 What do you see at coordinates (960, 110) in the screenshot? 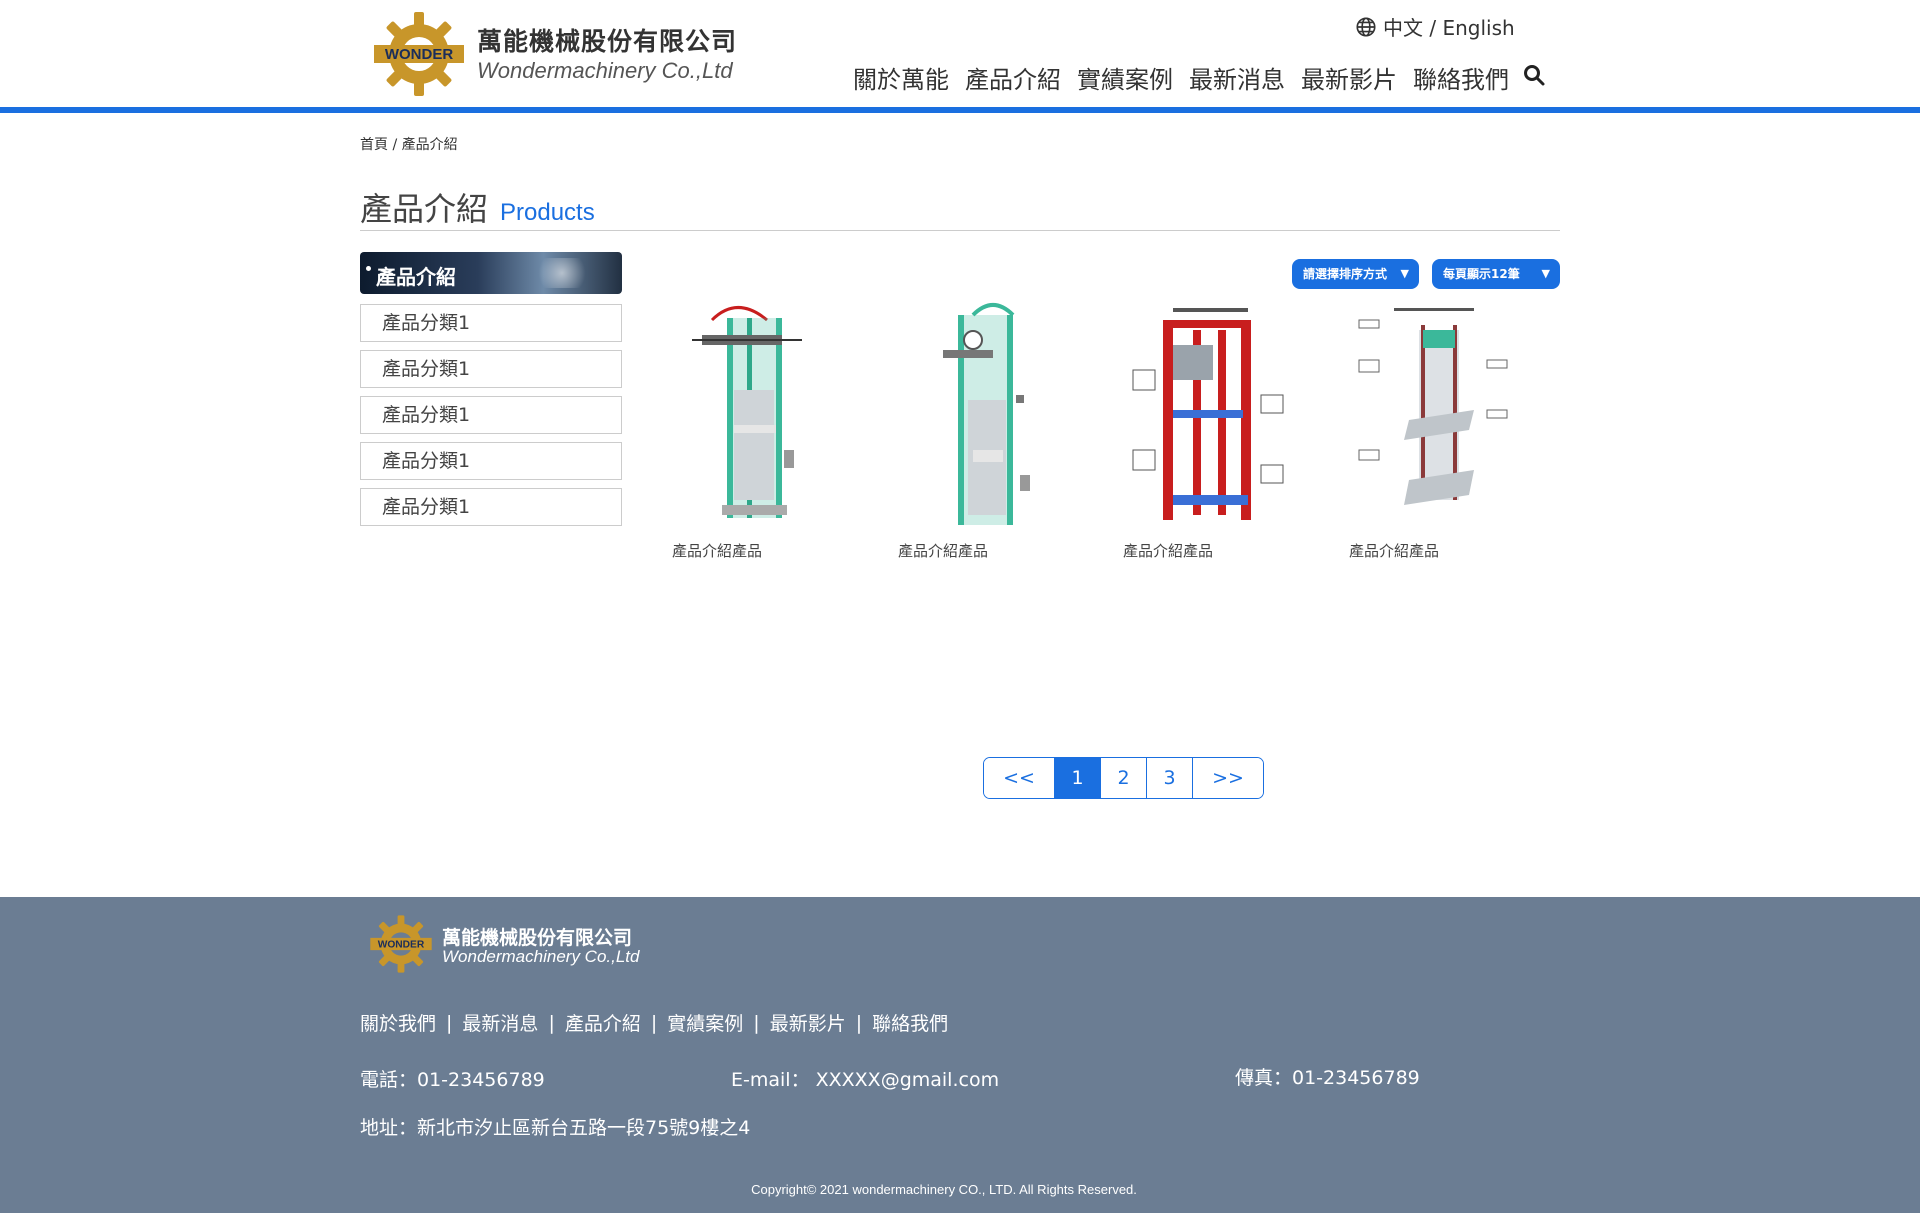
I see `header-accent-bar` at bounding box center [960, 110].